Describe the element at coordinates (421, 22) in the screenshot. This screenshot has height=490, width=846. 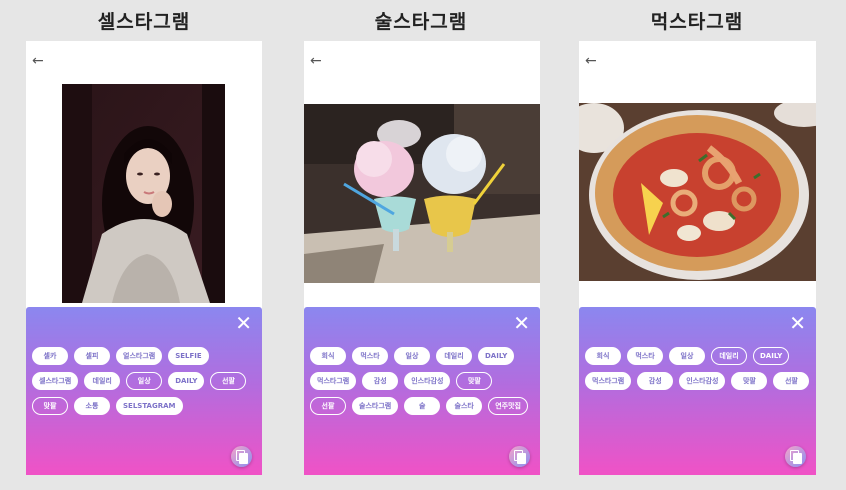
I see `screen-title-sulstagram: 술스타그램` at that location.